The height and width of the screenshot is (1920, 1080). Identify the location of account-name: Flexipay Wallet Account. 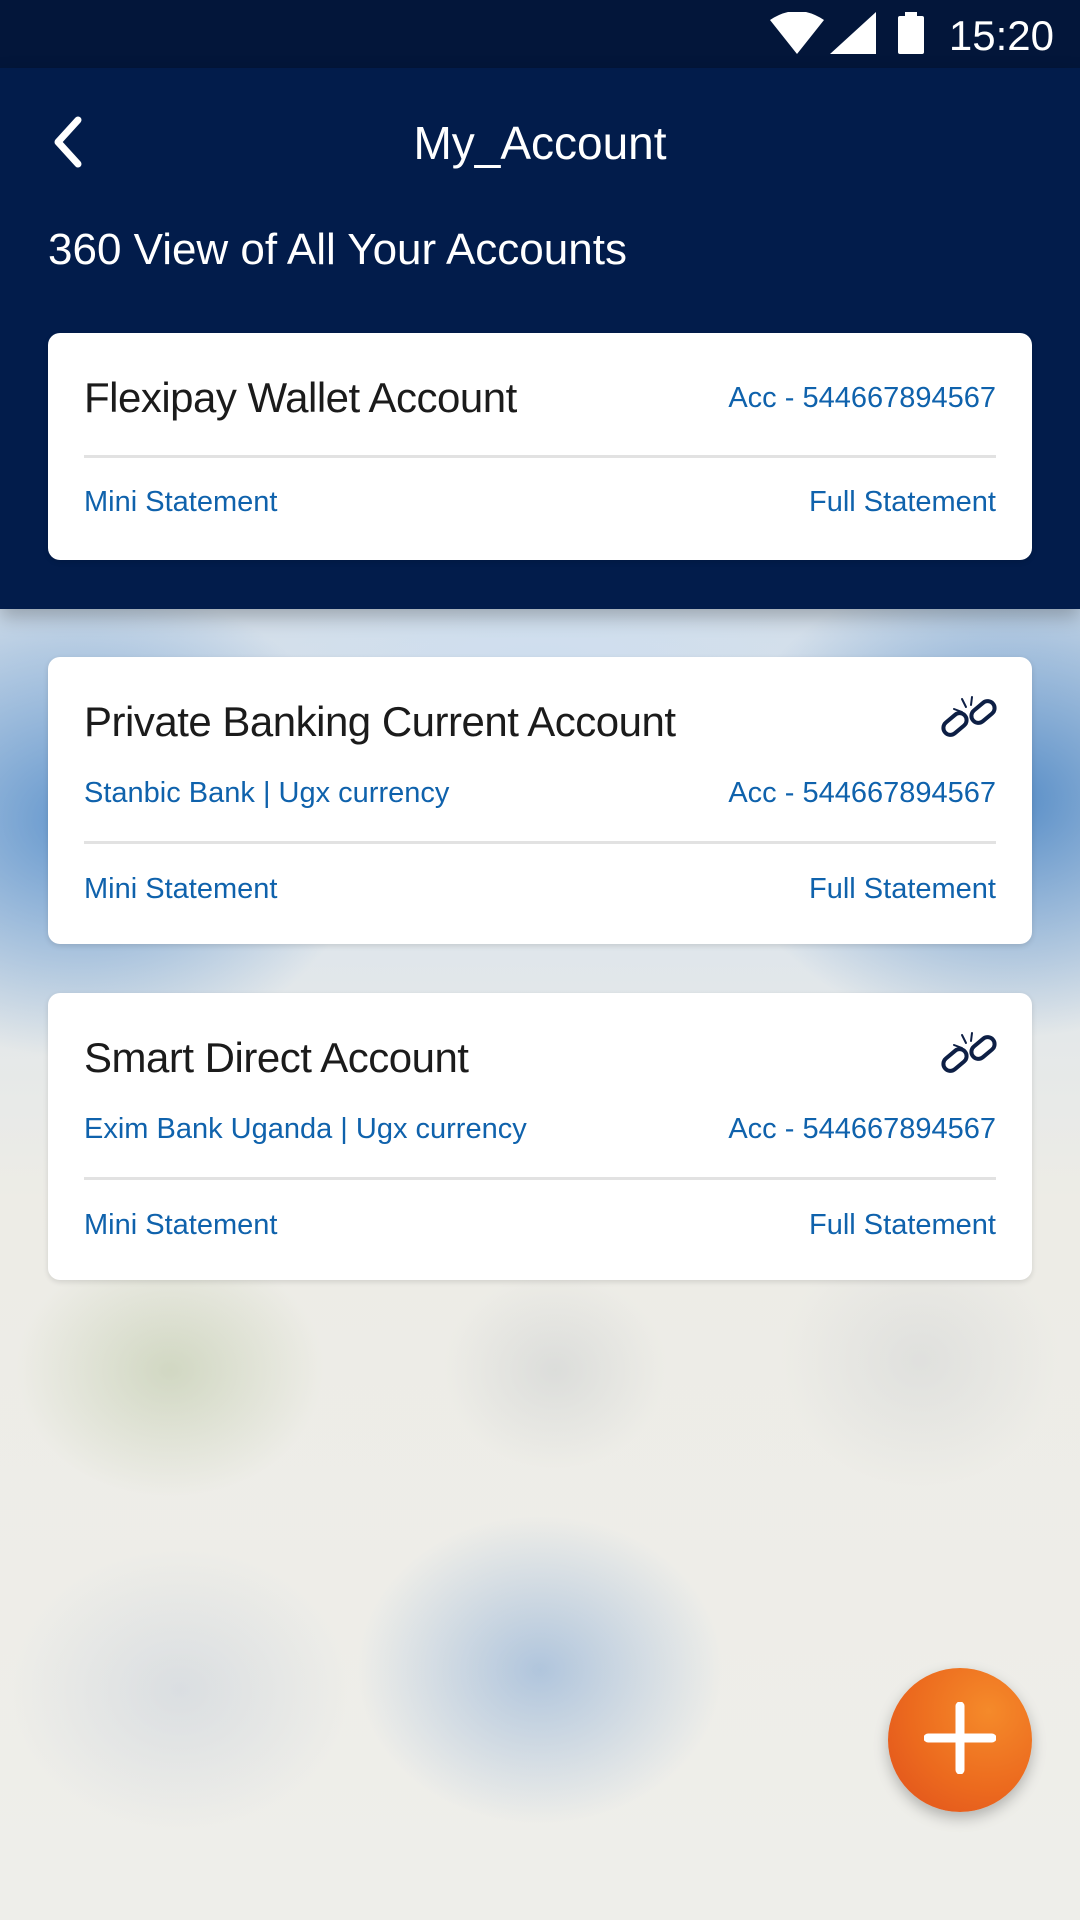
(300, 397).